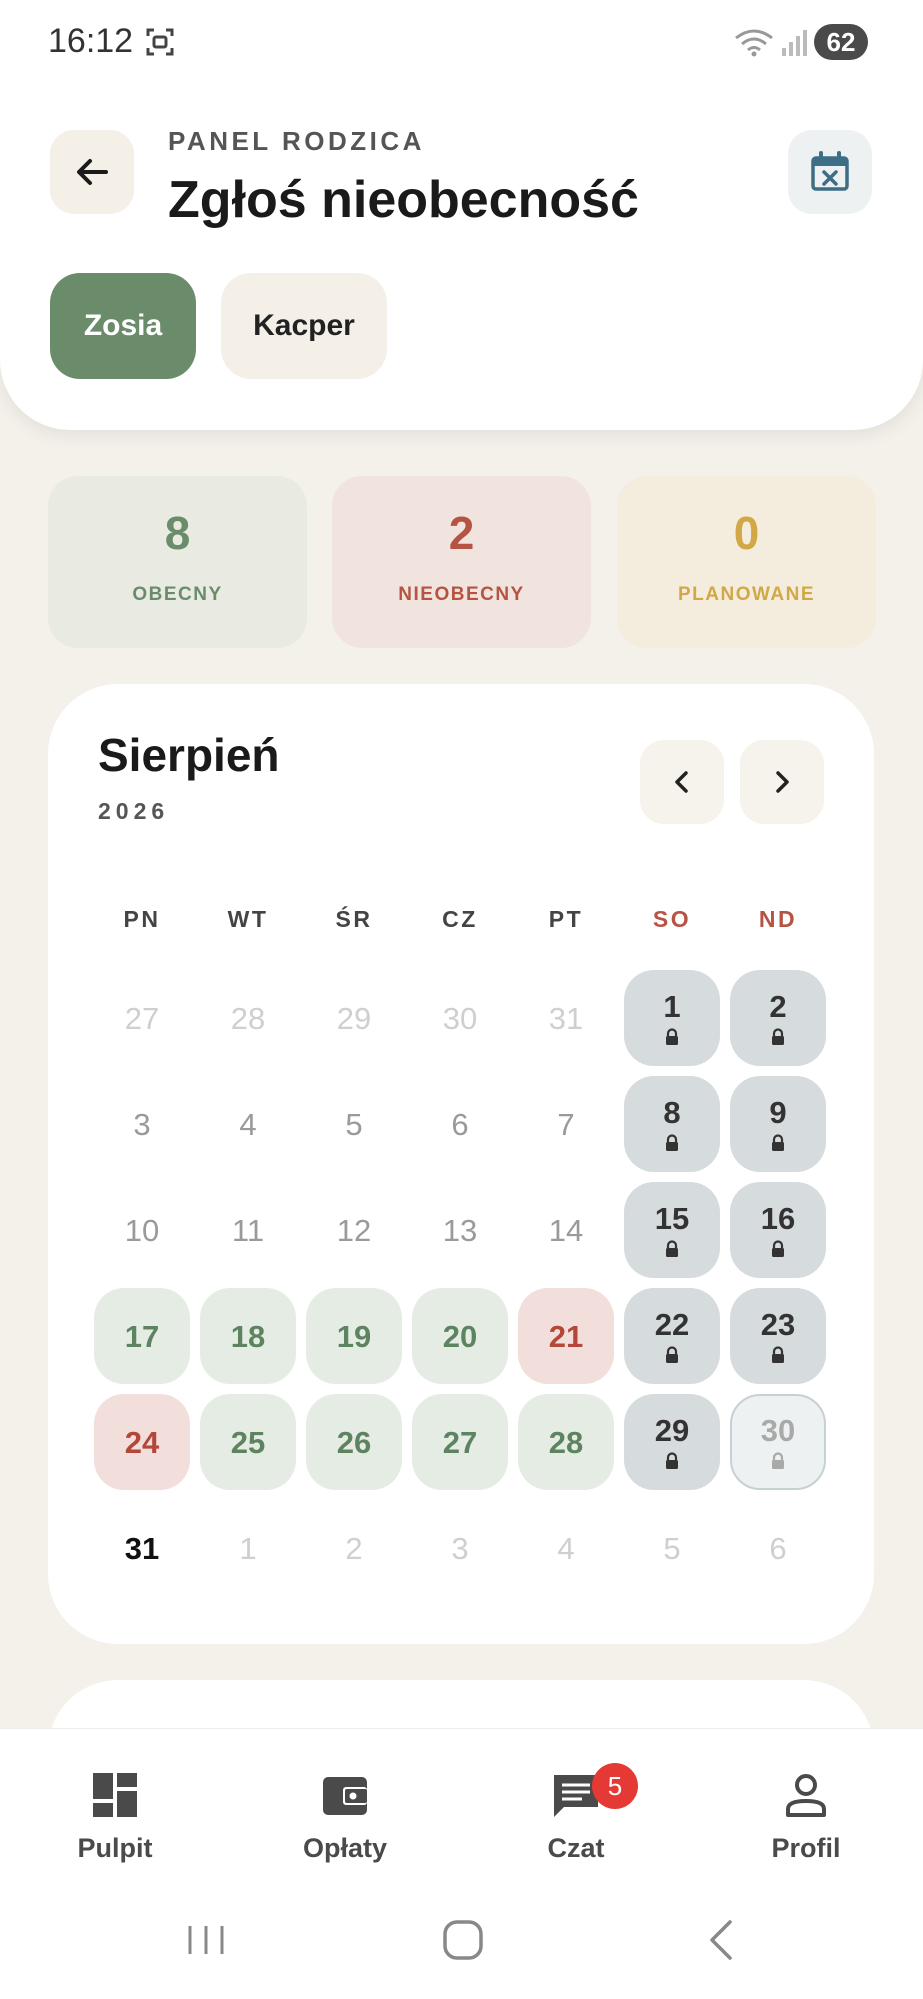 The height and width of the screenshot is (1999, 923). I want to click on calendar-day: 5, so click(354, 1124).